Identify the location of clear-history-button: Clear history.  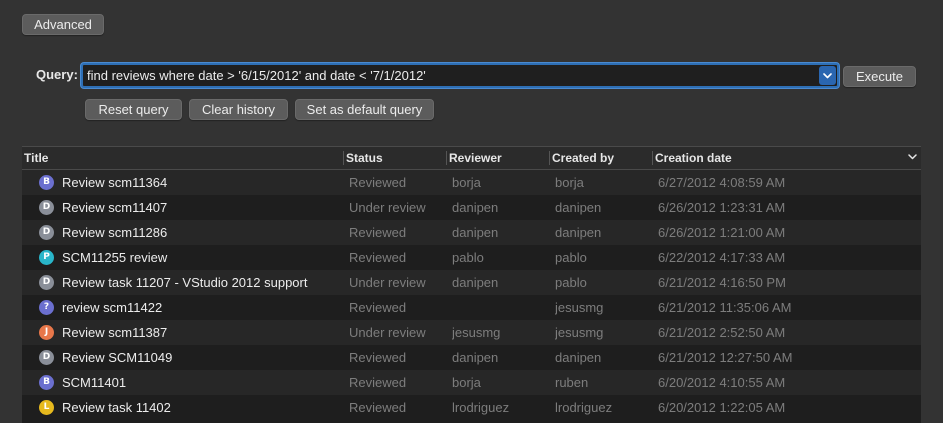
(238, 109).